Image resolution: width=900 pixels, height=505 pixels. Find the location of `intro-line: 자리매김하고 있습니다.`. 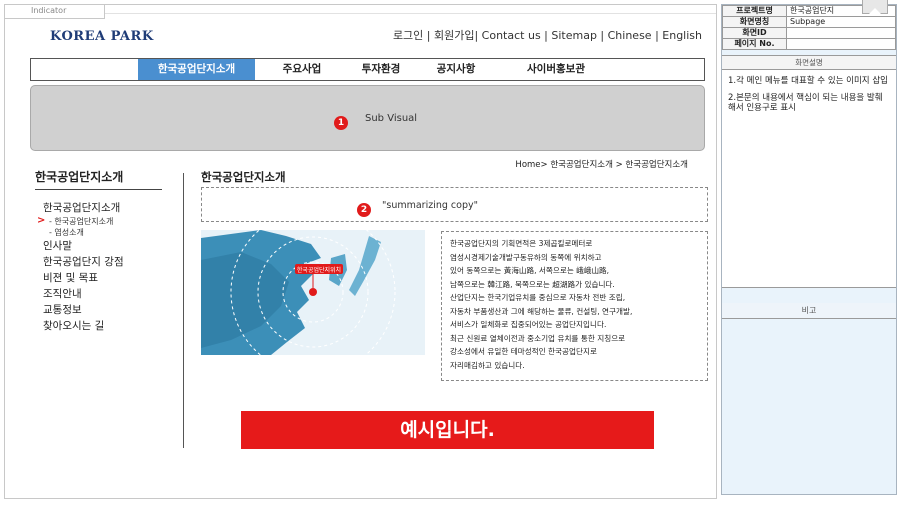

intro-line: 자리매김하고 있습니다. is located at coordinates (487, 365).